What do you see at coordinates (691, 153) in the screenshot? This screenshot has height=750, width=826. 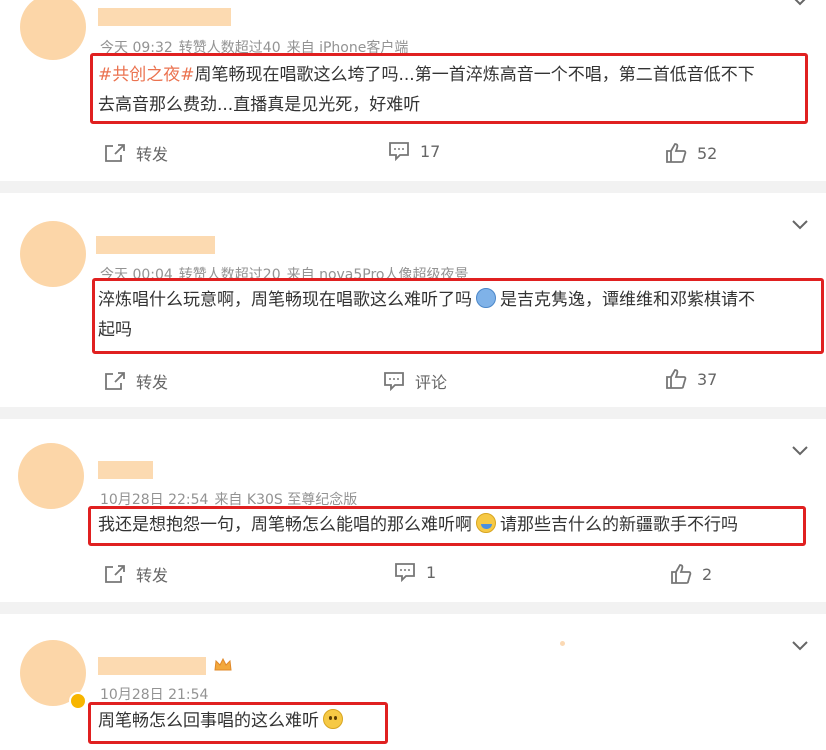 I see `like-button: 52` at bounding box center [691, 153].